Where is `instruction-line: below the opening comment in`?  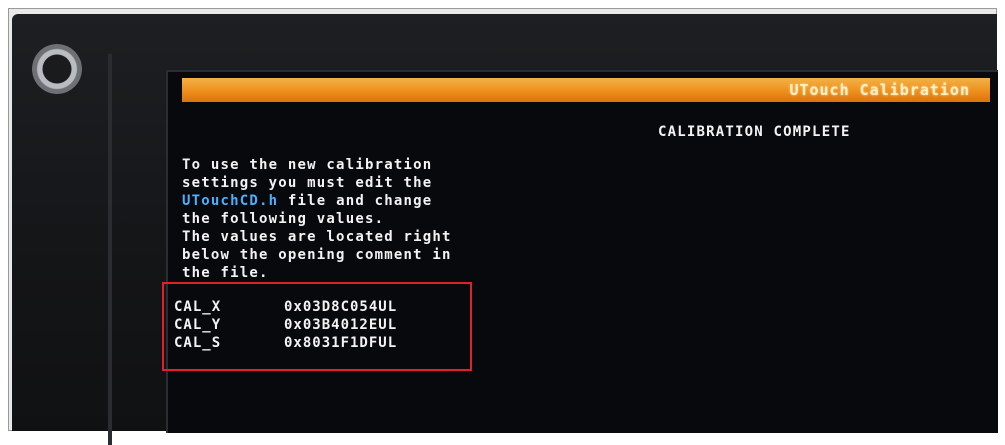 instruction-line: below the opening comment in is located at coordinates (317, 255).